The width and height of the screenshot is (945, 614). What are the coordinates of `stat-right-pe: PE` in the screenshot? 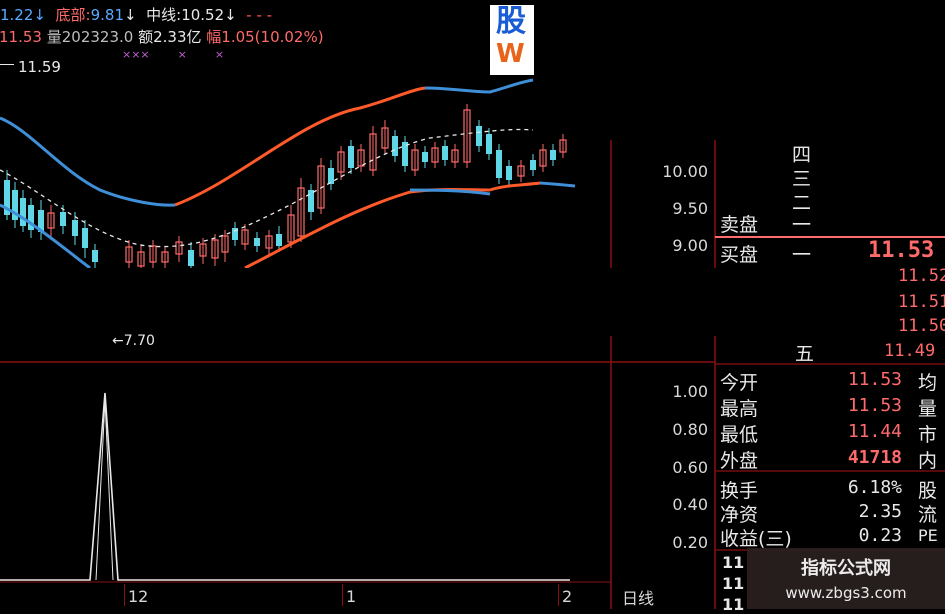 It's located at (928, 535).